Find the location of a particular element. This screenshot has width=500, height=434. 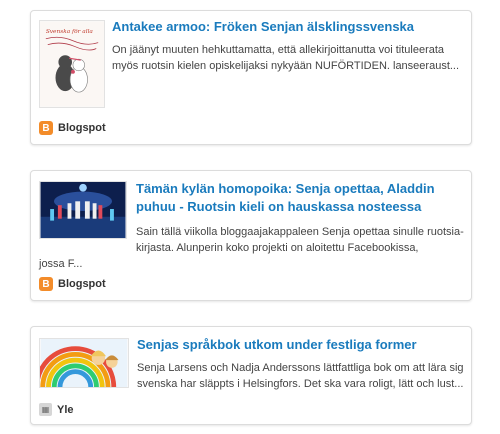

source-link: ▦ Yle is located at coordinates (56, 409).